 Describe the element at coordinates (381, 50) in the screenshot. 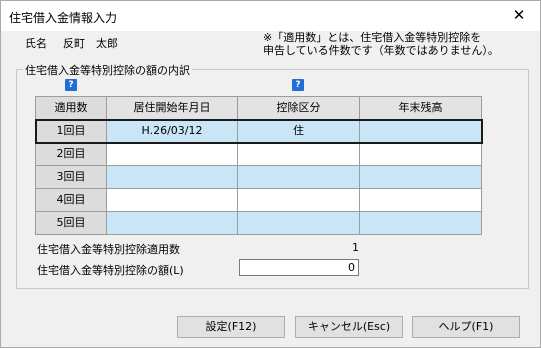

I see `note-line-2: 申告している件数です（年数ではありません）。` at that location.